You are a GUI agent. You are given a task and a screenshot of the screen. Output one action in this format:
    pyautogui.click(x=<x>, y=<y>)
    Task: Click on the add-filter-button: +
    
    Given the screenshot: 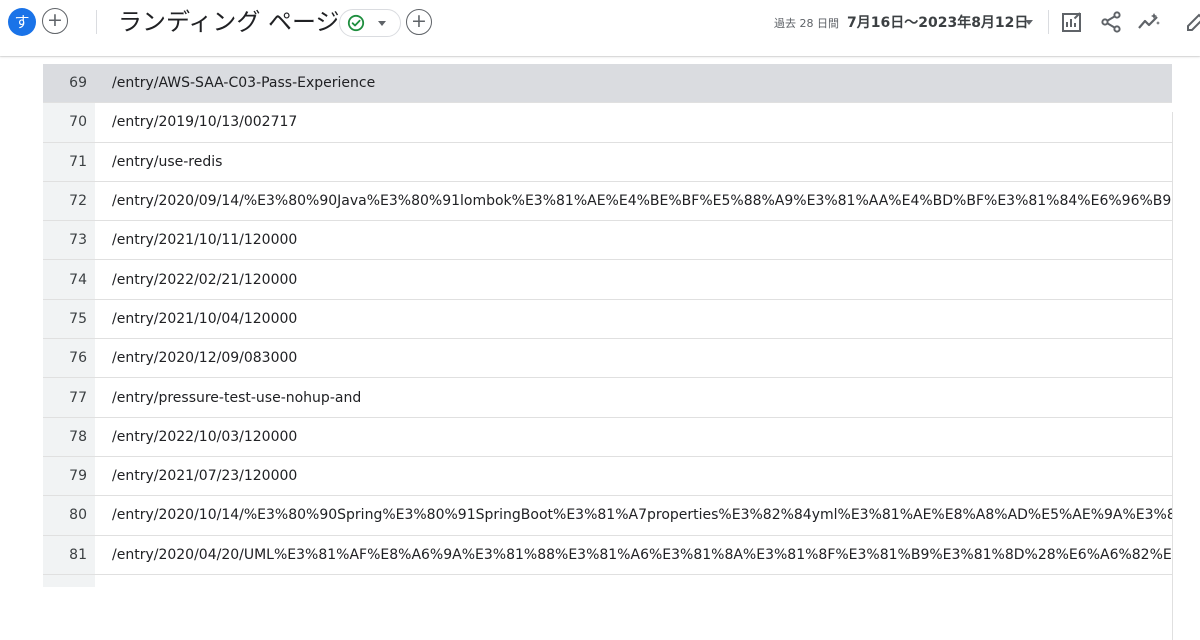 What is the action you would take?
    pyautogui.click(x=419, y=22)
    